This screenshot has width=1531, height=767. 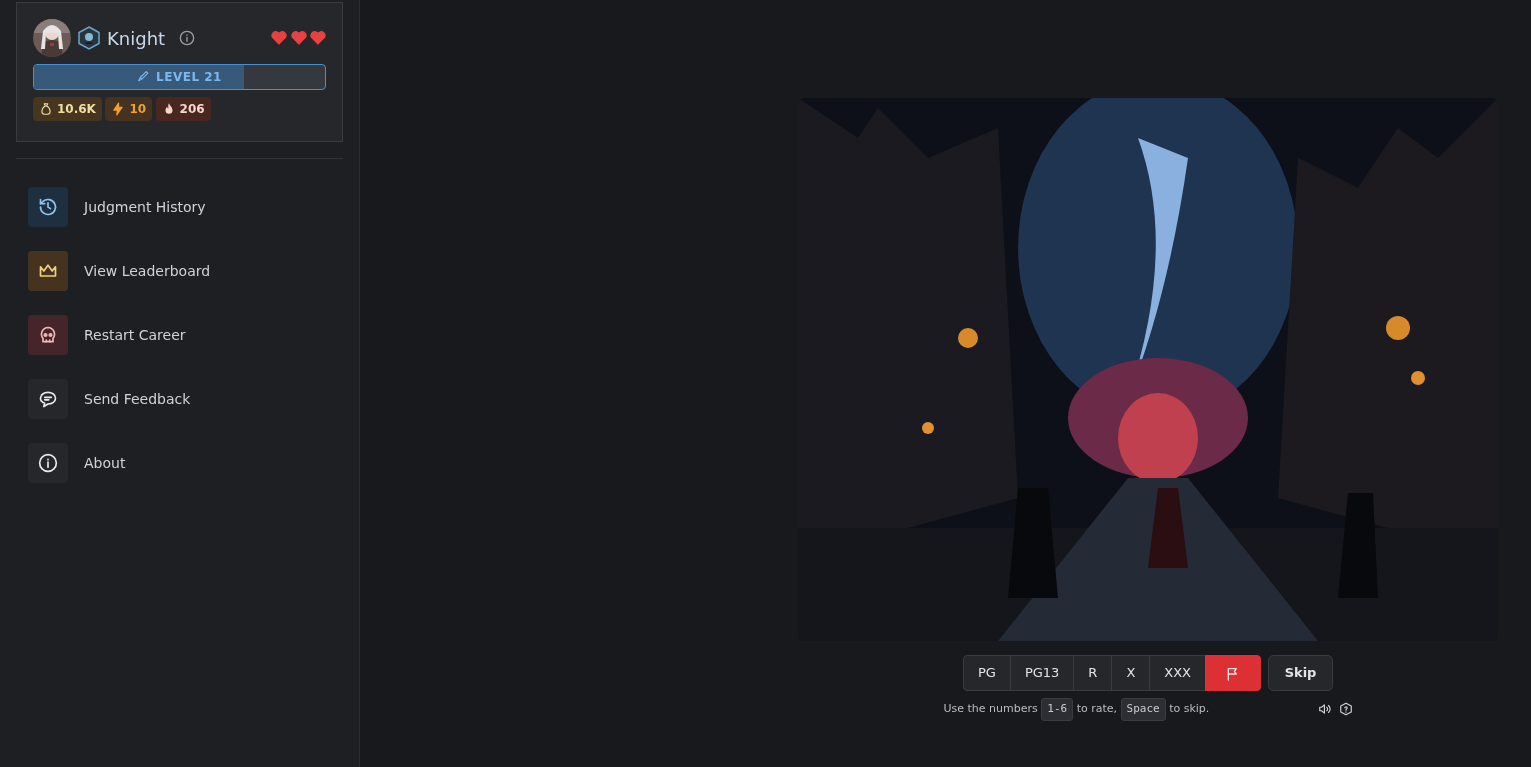 What do you see at coordinates (67, 109) in the screenshot?
I see `stat-badge: 10.6K` at bounding box center [67, 109].